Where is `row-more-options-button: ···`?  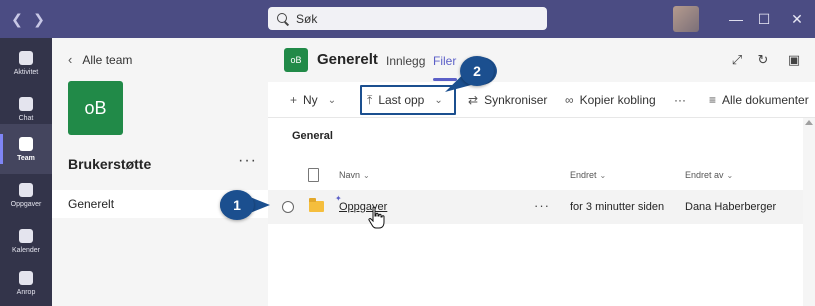 row-more-options-button: ··· is located at coordinates (542, 205).